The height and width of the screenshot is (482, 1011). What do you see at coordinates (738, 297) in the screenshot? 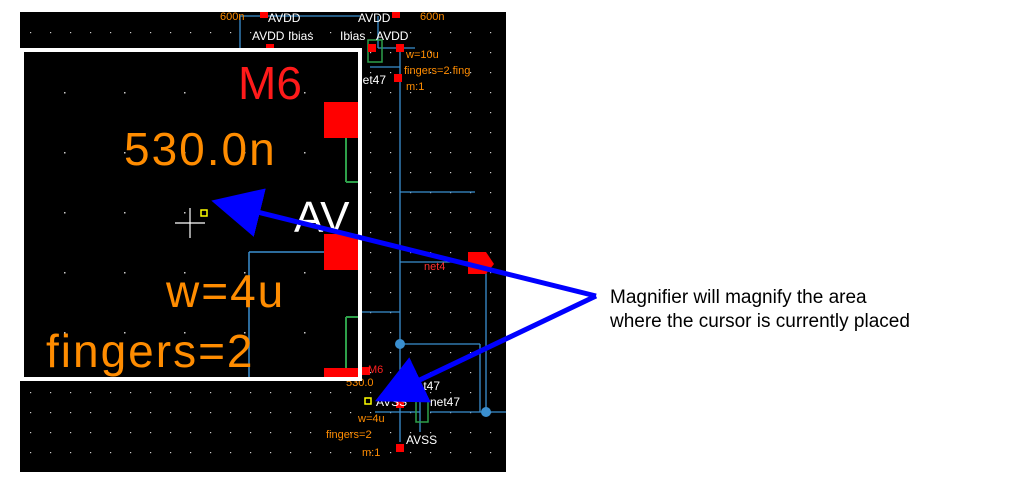
I see `callout-line: Magnifier will magnify the area` at bounding box center [738, 297].